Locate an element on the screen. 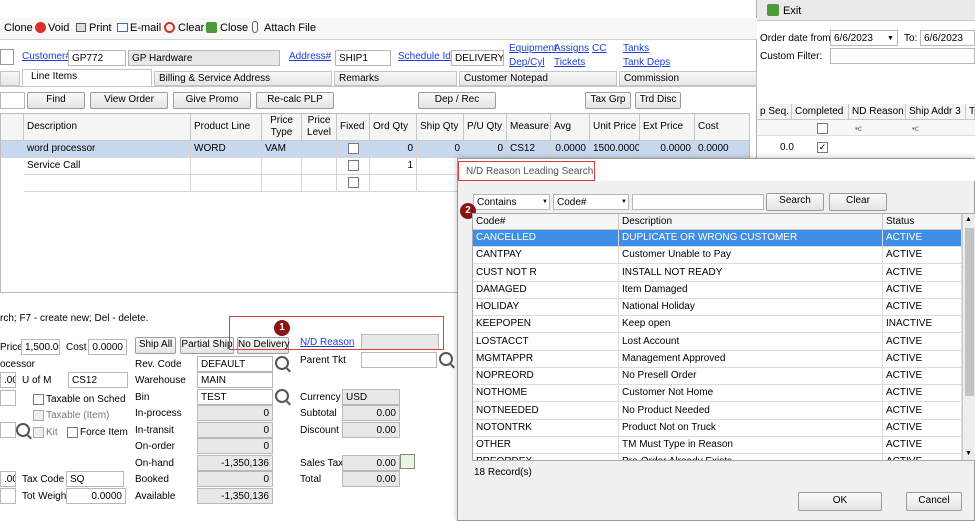 Image resolution: width=975 pixels, height=521 pixels. list-item: LOSTACCT Lost Account ACTIVE is located at coordinates (717, 342).